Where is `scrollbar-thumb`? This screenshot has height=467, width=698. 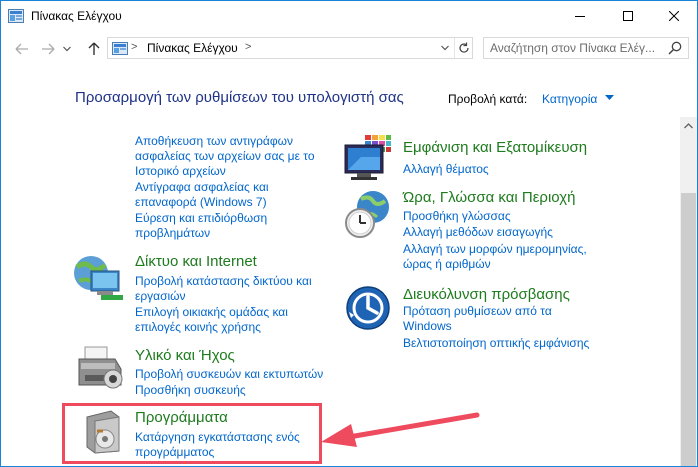
scrollbar-thumb is located at coordinates (688, 329).